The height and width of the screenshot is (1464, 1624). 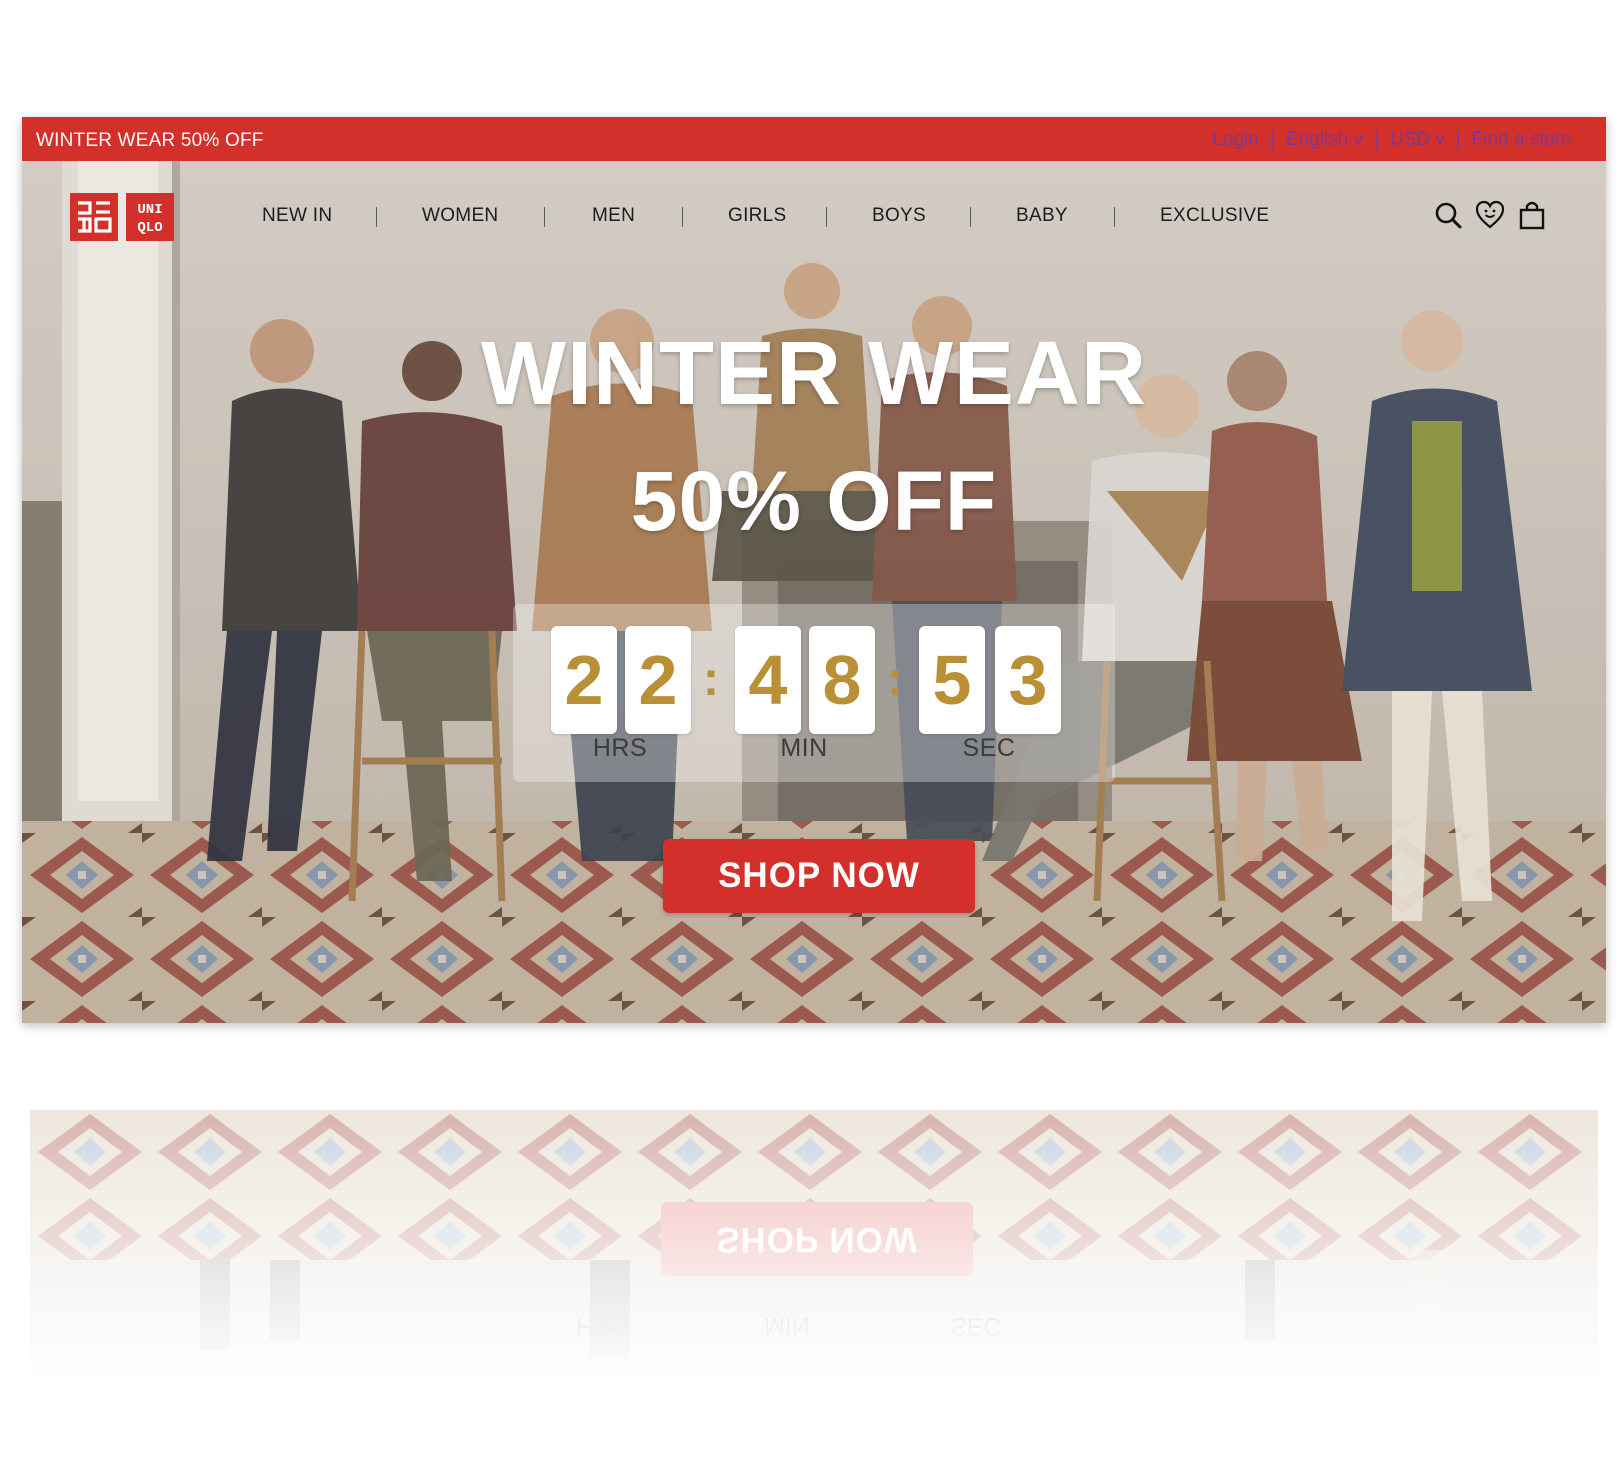 What do you see at coordinates (149, 210) in the screenshot?
I see `svg-text: UNI` at bounding box center [149, 210].